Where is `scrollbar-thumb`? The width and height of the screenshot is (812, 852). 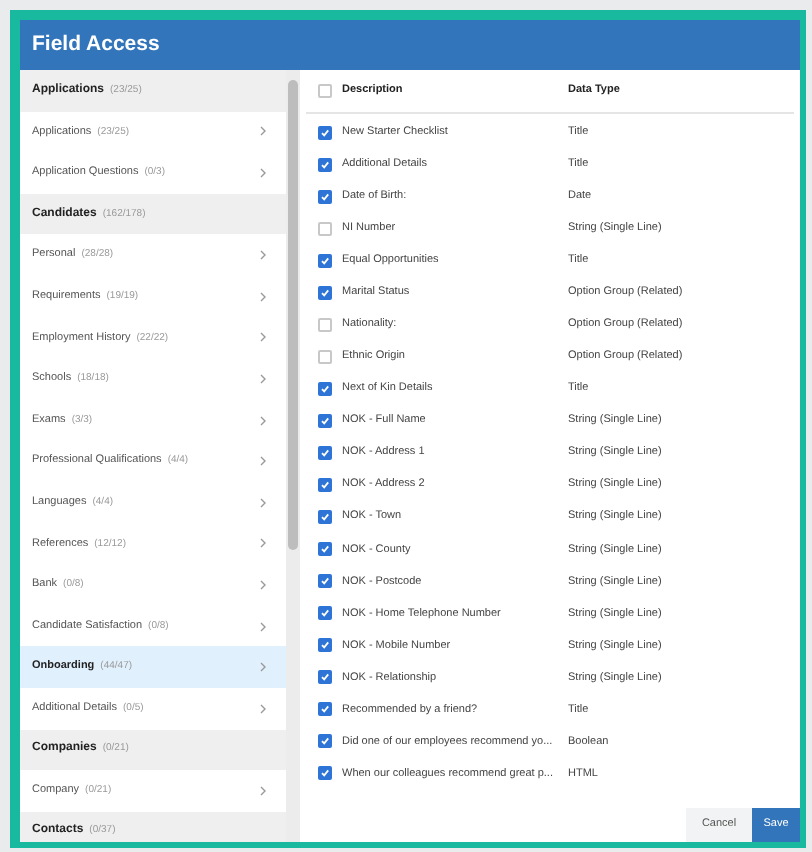
scrollbar-thumb is located at coordinates (293, 315).